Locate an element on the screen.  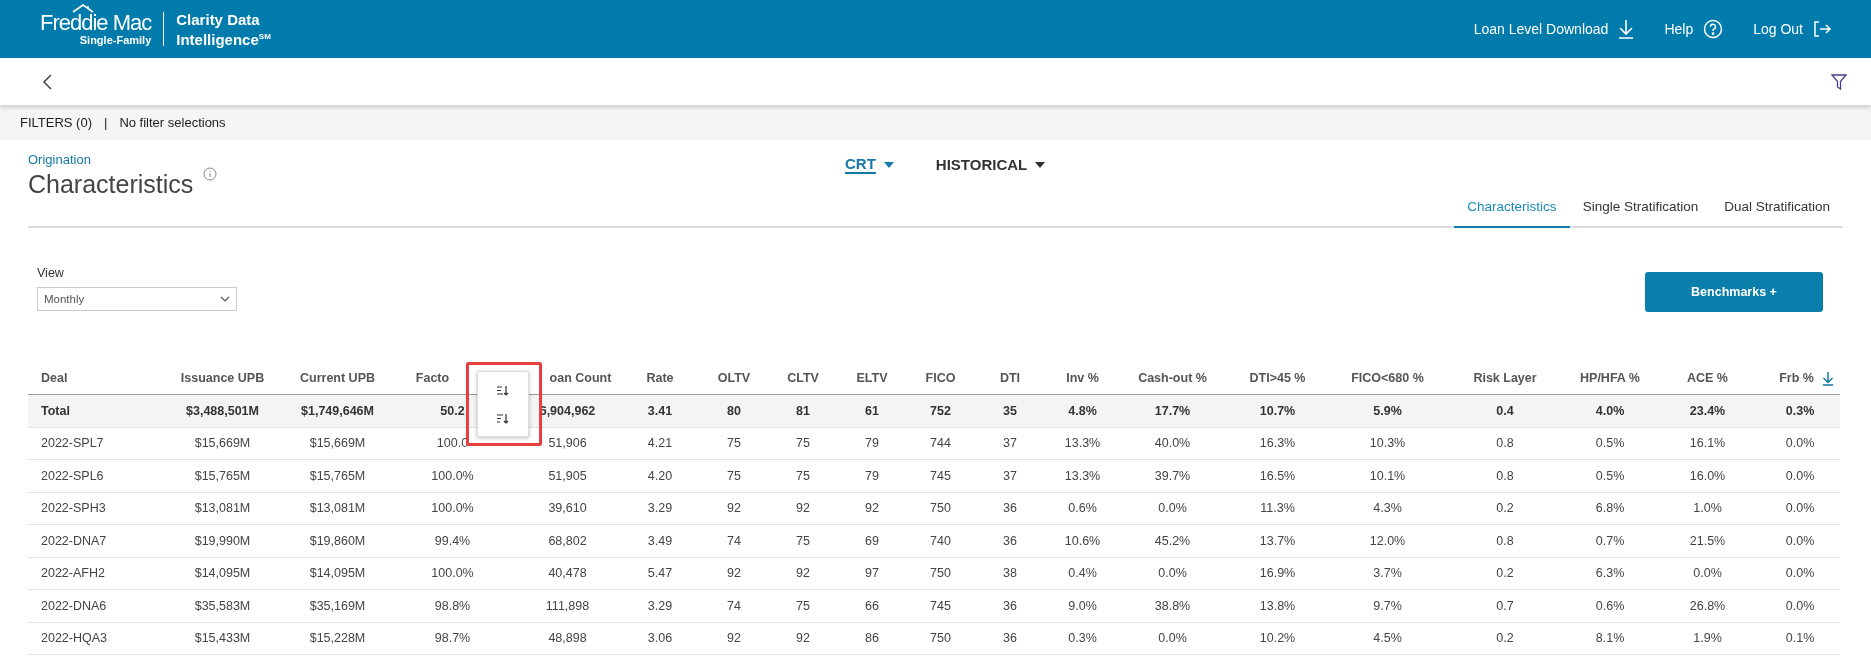
filters-status: No filter selections is located at coordinates (172, 122).